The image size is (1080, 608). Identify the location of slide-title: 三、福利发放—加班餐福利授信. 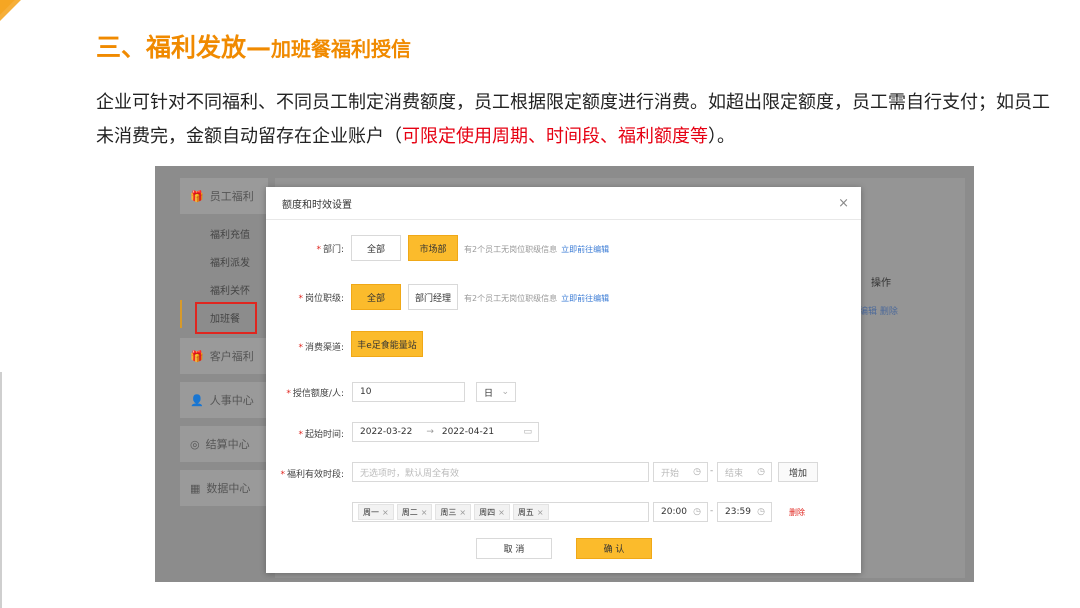
(253, 46).